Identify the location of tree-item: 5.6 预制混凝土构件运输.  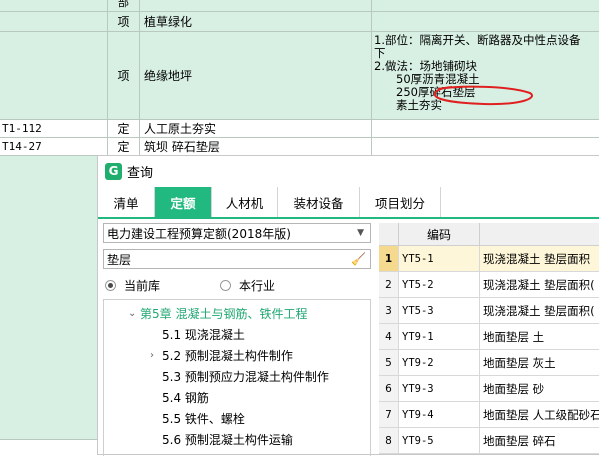
(221, 439).